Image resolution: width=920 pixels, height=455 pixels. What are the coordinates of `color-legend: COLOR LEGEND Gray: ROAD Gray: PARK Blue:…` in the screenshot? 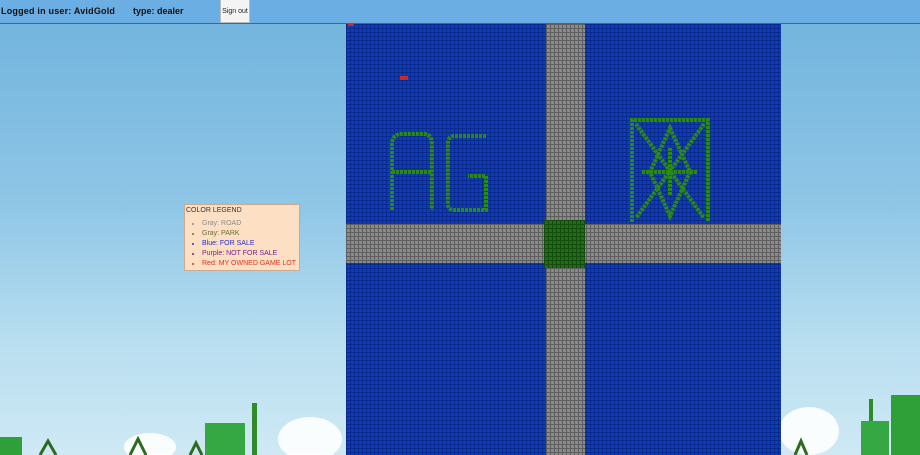 It's located at (242, 237).